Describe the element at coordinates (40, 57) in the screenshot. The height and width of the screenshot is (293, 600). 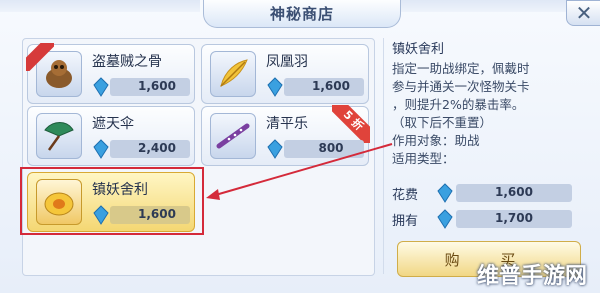
I see `ribbon-badge` at that location.